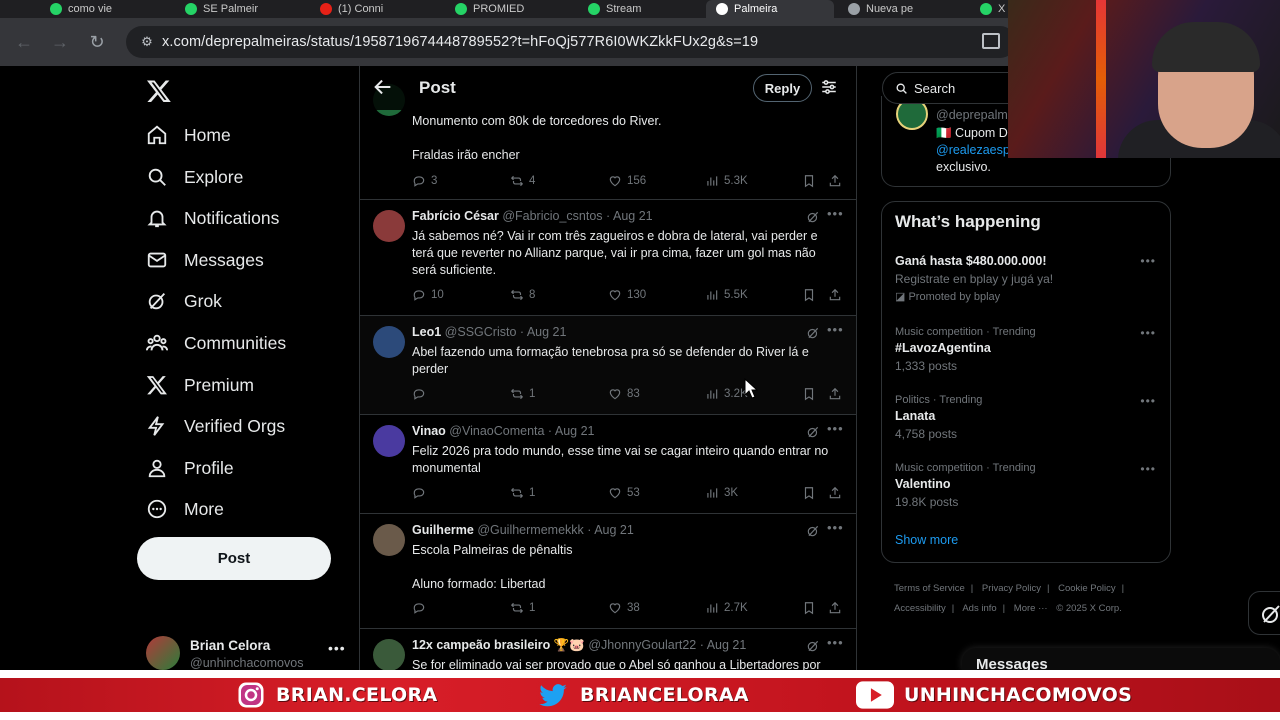 The height and width of the screenshot is (720, 1280). What do you see at coordinates (726, 394) in the screenshot?
I see `views-action: 3.2K` at bounding box center [726, 394].